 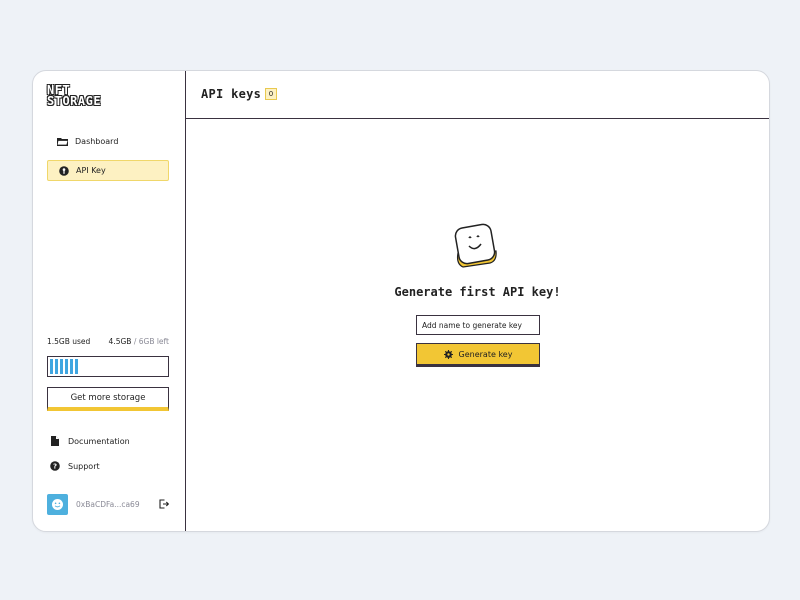 I want to click on user-account: 0xBaCDFa...ca69, so click(x=108, y=504).